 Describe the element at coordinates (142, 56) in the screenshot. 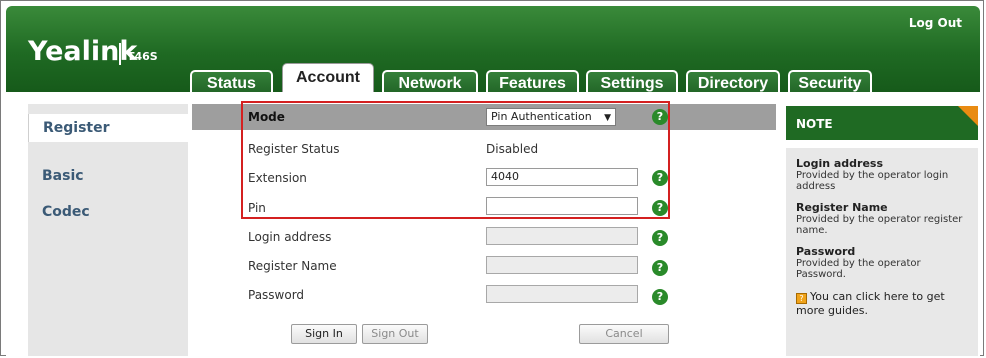

I see `model-label: T46S` at that location.